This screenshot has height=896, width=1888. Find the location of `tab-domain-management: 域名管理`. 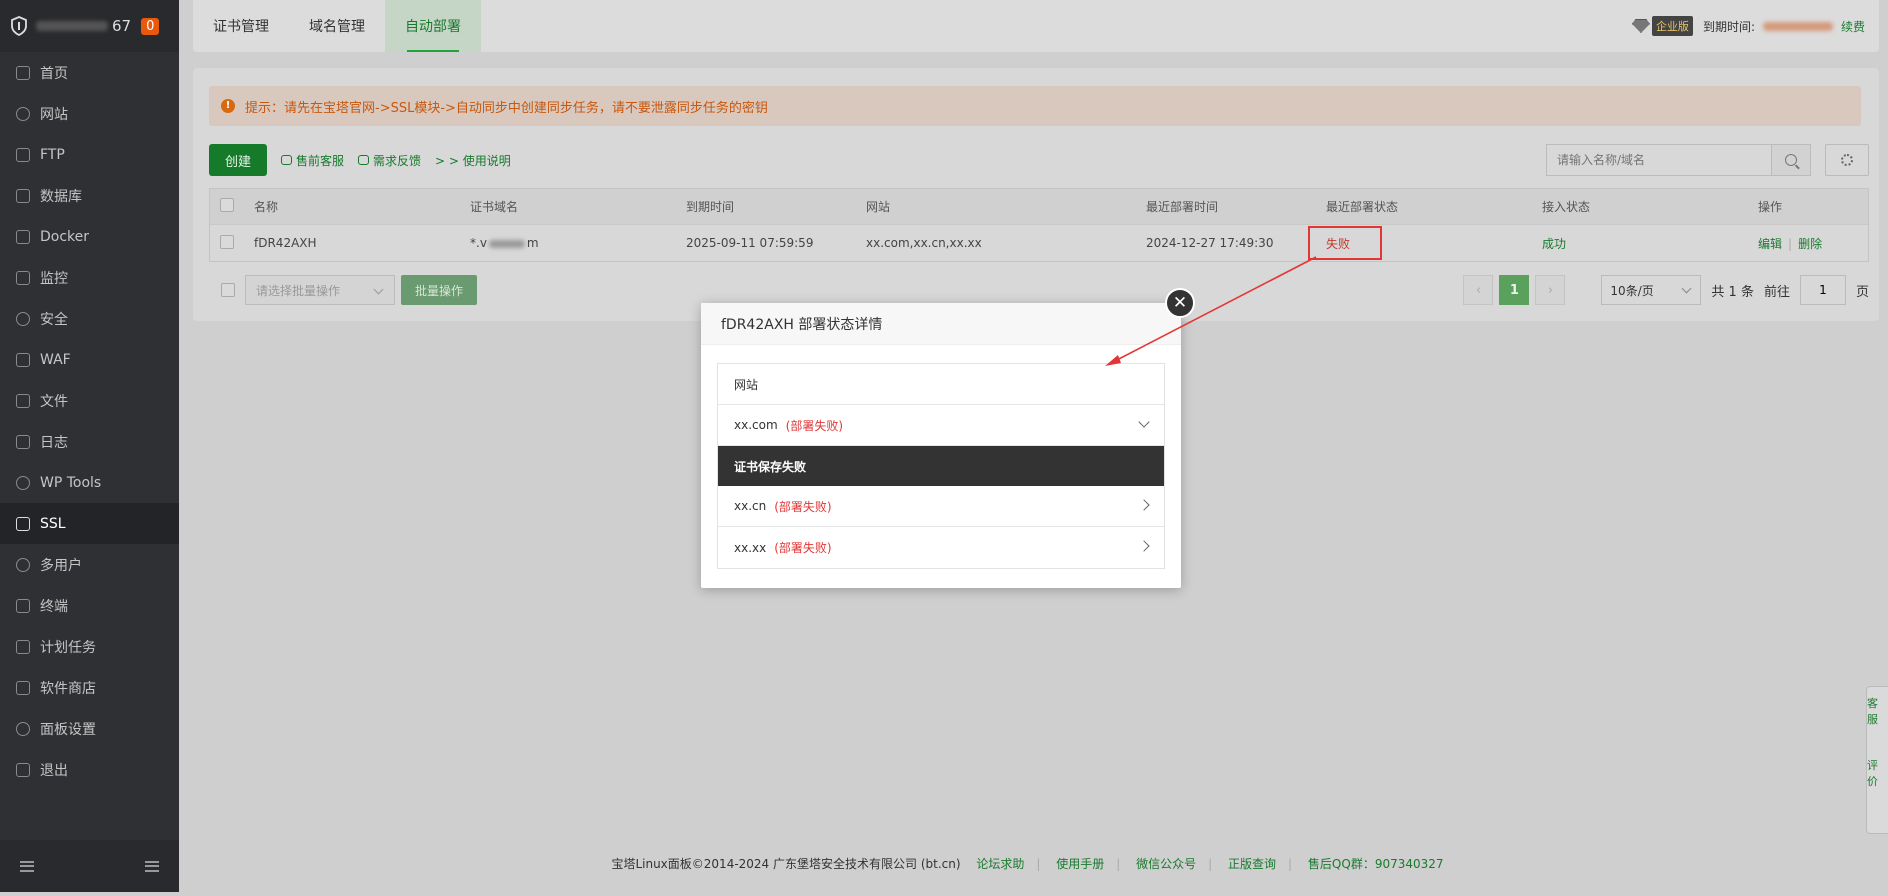

tab-domain-management: 域名管理 is located at coordinates (337, 26).